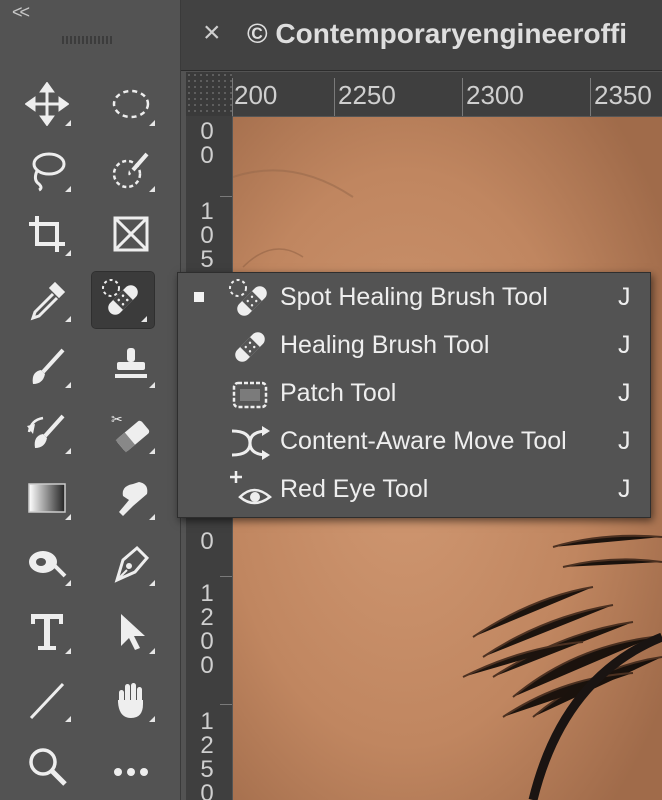  Describe the element at coordinates (256, 95) in the screenshot. I see `ruler-label: 200` at that location.